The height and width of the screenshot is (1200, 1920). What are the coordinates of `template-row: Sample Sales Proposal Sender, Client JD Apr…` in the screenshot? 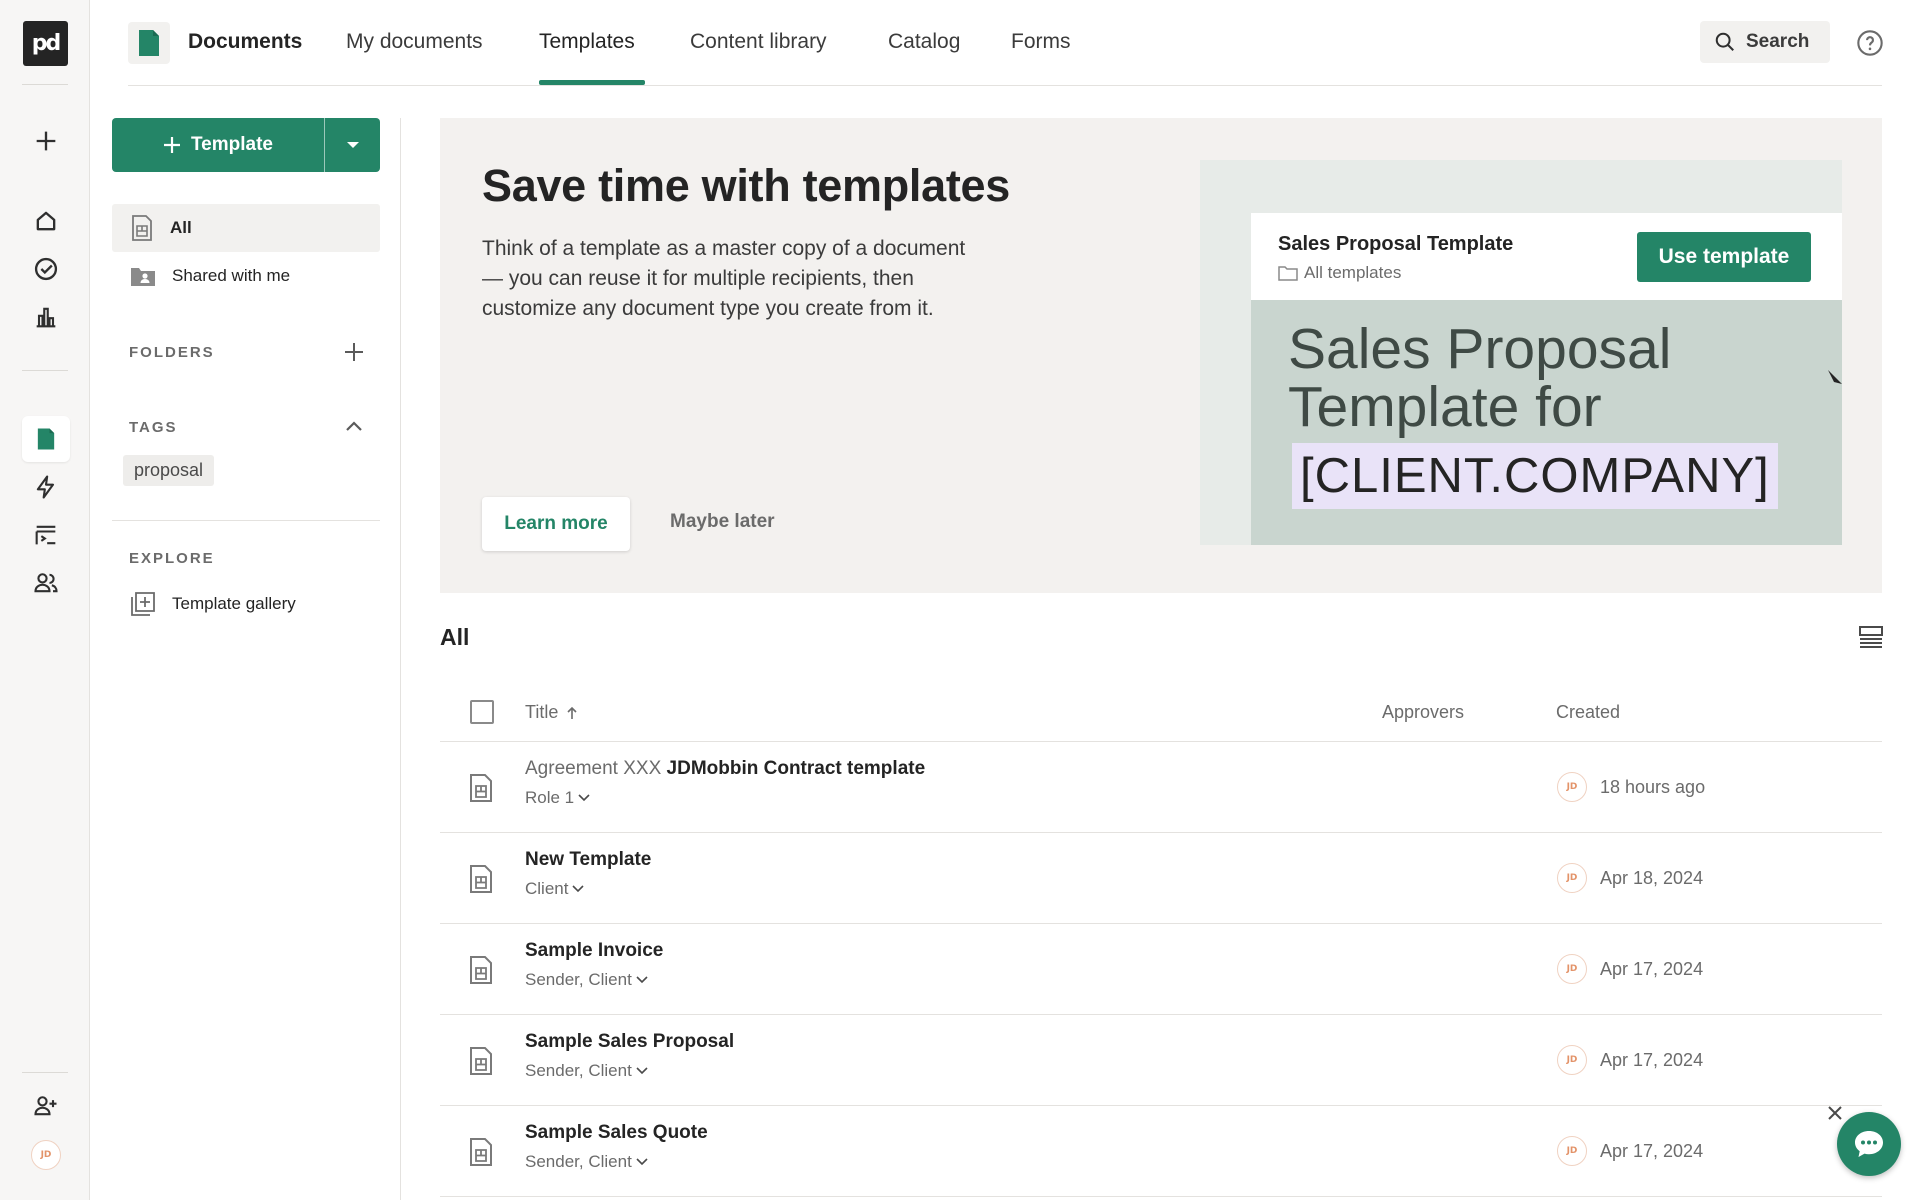 It's located at (1161, 1060).